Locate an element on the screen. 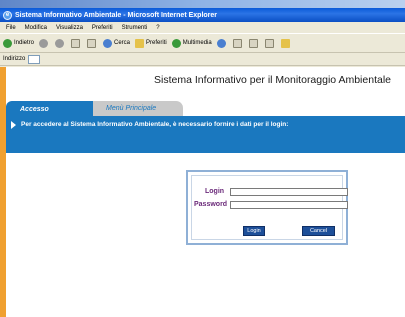 Image resolution: width=405 pixels, height=317 pixels. messenger-icon is located at coordinates (285, 43).